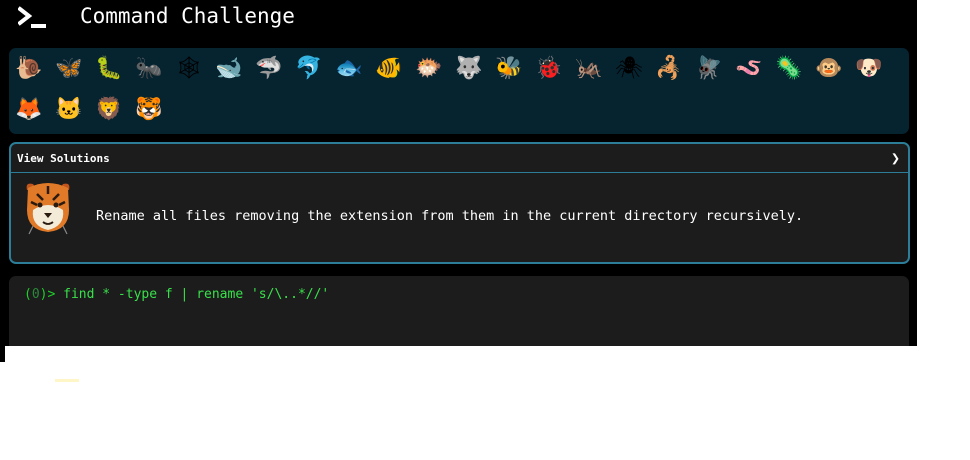 This screenshot has width=970, height=460. I want to click on worm-icon: 🪱, so click(749, 69).